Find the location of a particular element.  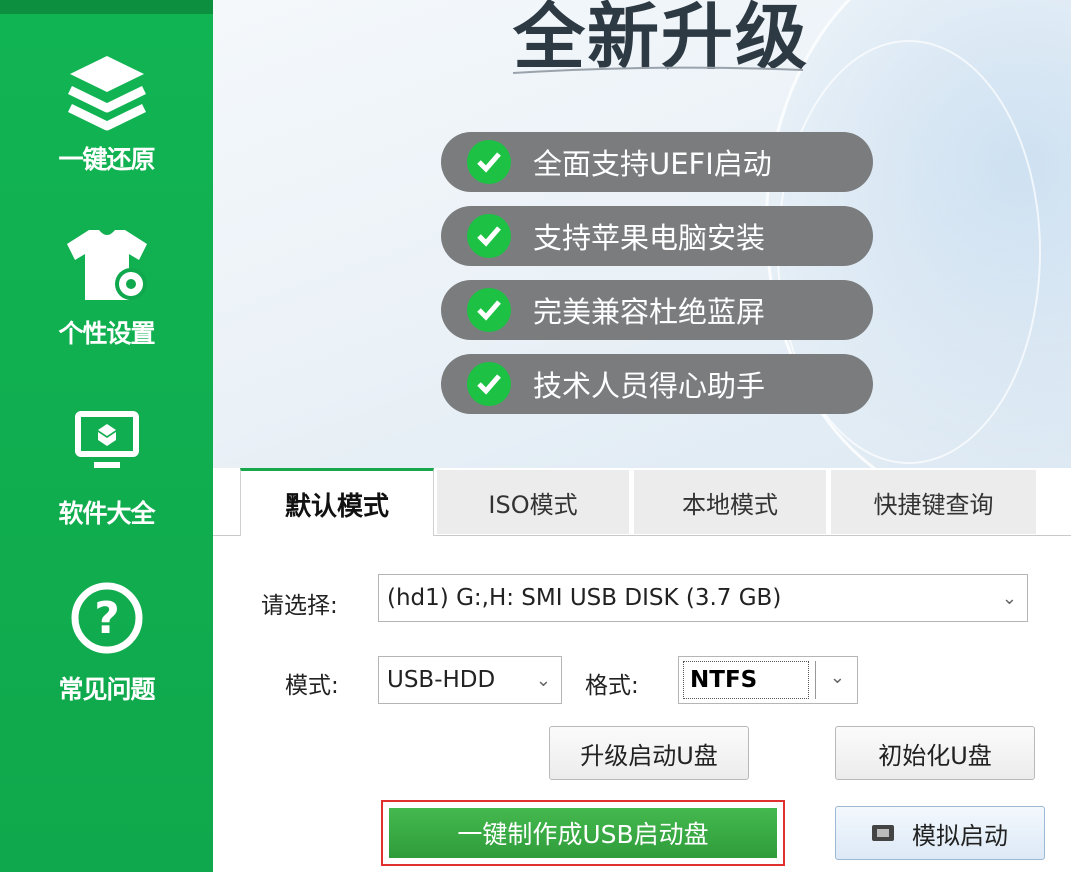

make-bootable-usb-button-highlight: 一键制作成USB启动盘 is located at coordinates (583, 833).